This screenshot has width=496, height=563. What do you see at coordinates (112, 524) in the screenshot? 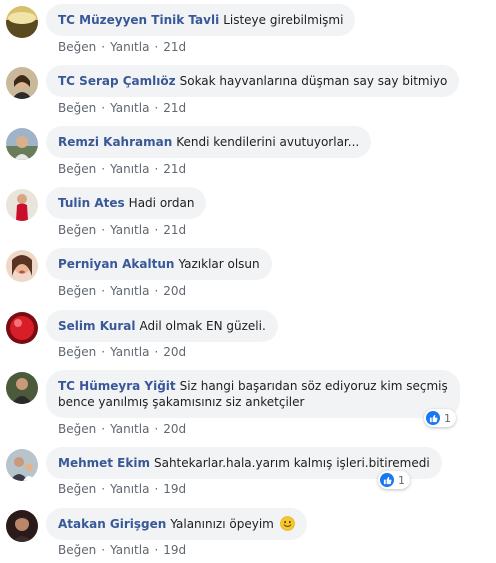
I see `comment-author: Atakan Girişgen` at bounding box center [112, 524].